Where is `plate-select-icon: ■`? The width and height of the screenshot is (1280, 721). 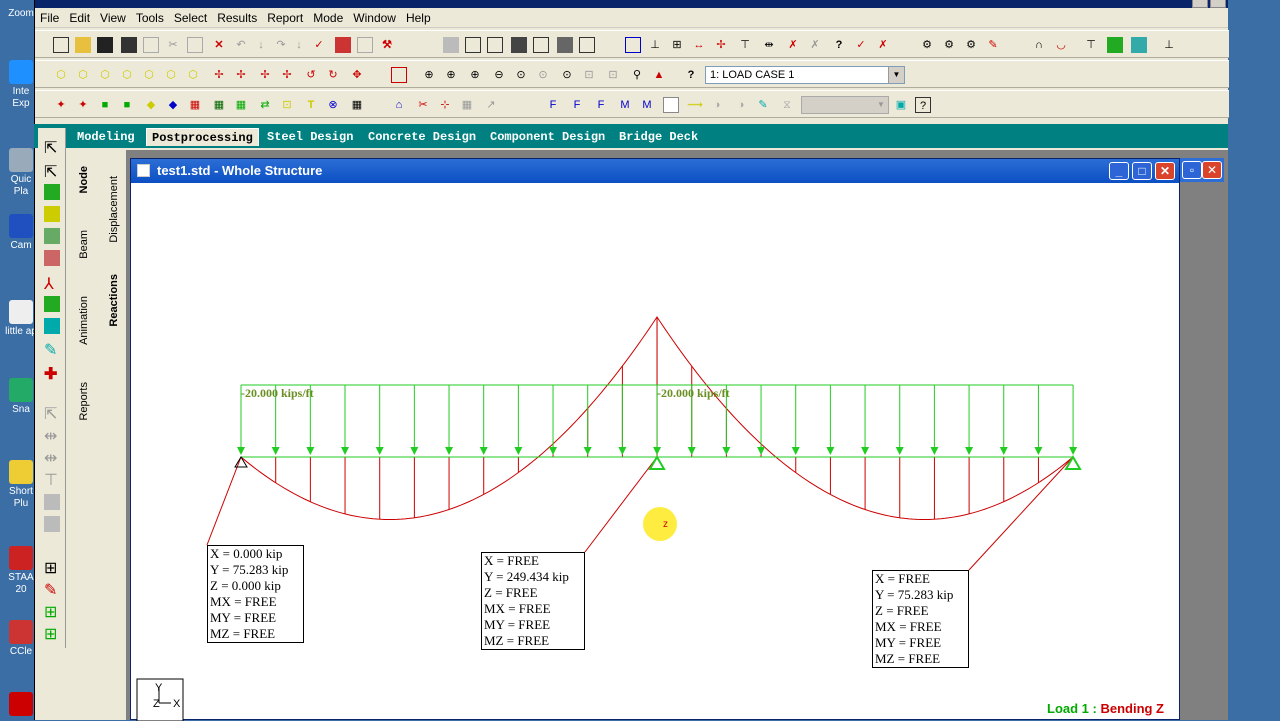
plate-select-icon: ■ is located at coordinates (105, 105).